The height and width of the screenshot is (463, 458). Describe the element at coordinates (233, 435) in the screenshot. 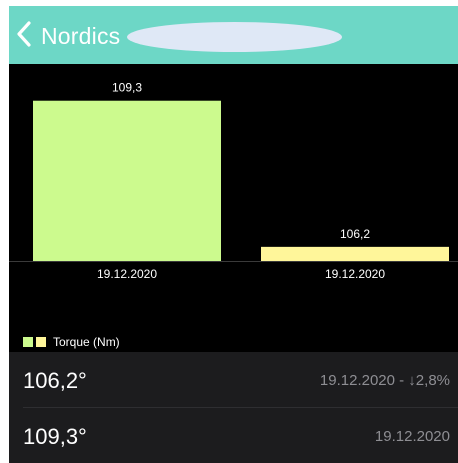

I see `list-item: 109,3° 19.12.2020` at that location.